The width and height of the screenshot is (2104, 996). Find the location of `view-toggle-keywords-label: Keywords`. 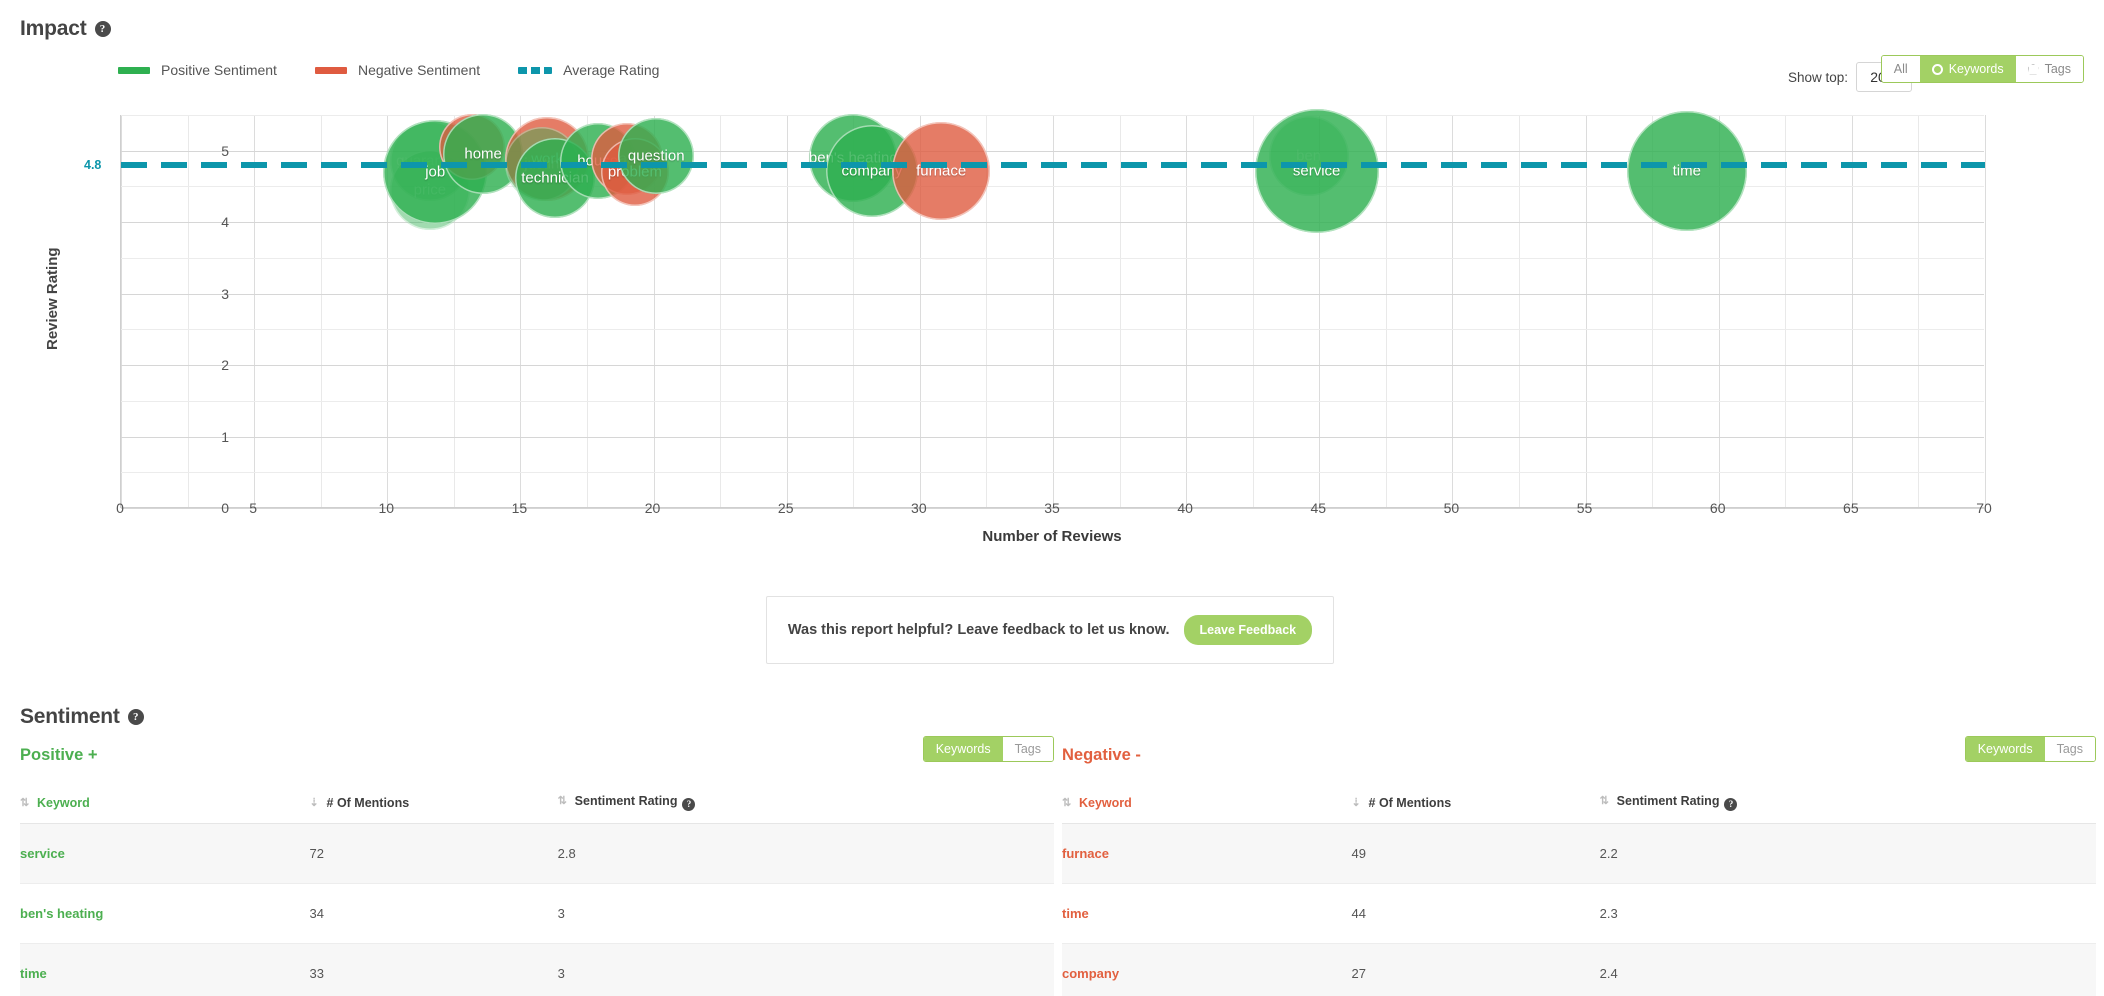

view-toggle-keywords-label: Keywords is located at coordinates (1976, 69).